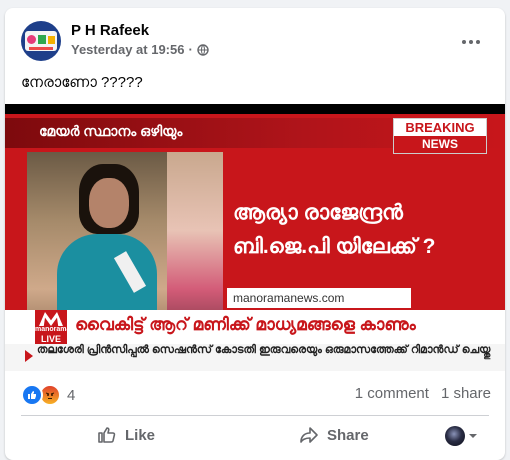 The width and height of the screenshot is (510, 460). What do you see at coordinates (48, 395) in the screenshot?
I see `reaction-summary: 4` at bounding box center [48, 395].